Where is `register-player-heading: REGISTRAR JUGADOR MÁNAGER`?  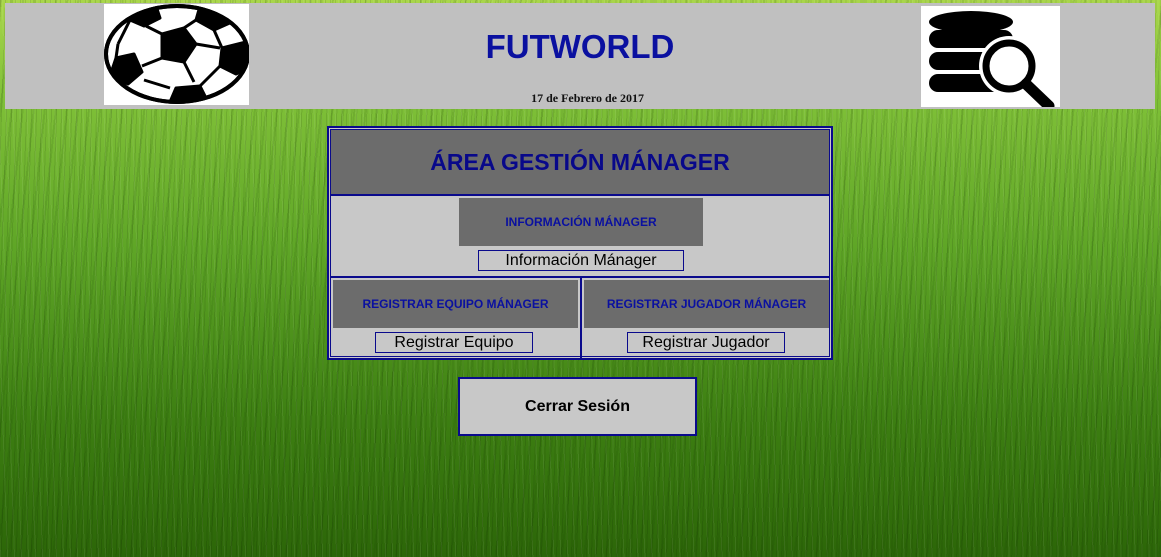
register-player-heading: REGISTRAR JUGADOR MÁNAGER is located at coordinates (706, 304).